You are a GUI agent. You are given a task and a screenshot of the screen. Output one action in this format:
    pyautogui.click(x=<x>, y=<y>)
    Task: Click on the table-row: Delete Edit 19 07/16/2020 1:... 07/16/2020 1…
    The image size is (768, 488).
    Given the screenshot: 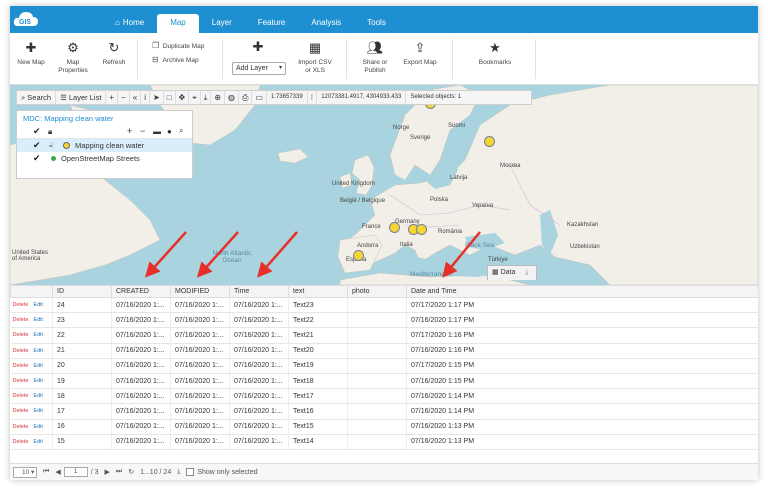 What is the action you would take?
    pyautogui.click(x=384, y=381)
    